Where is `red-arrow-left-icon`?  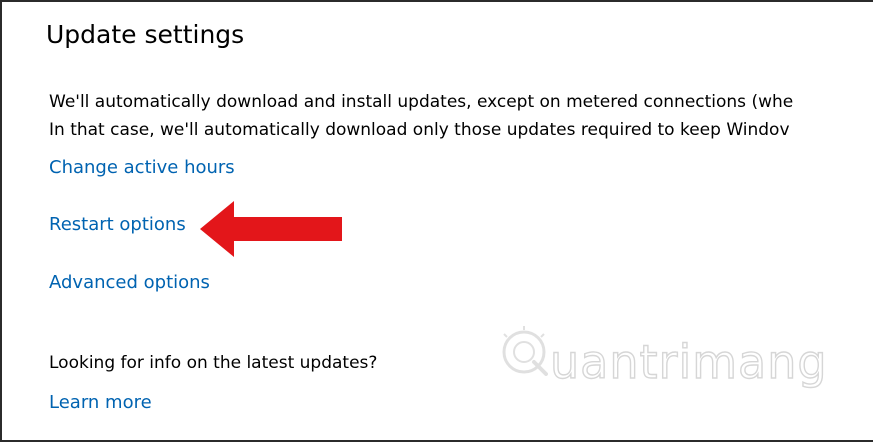
red-arrow-left-icon is located at coordinates (271, 229).